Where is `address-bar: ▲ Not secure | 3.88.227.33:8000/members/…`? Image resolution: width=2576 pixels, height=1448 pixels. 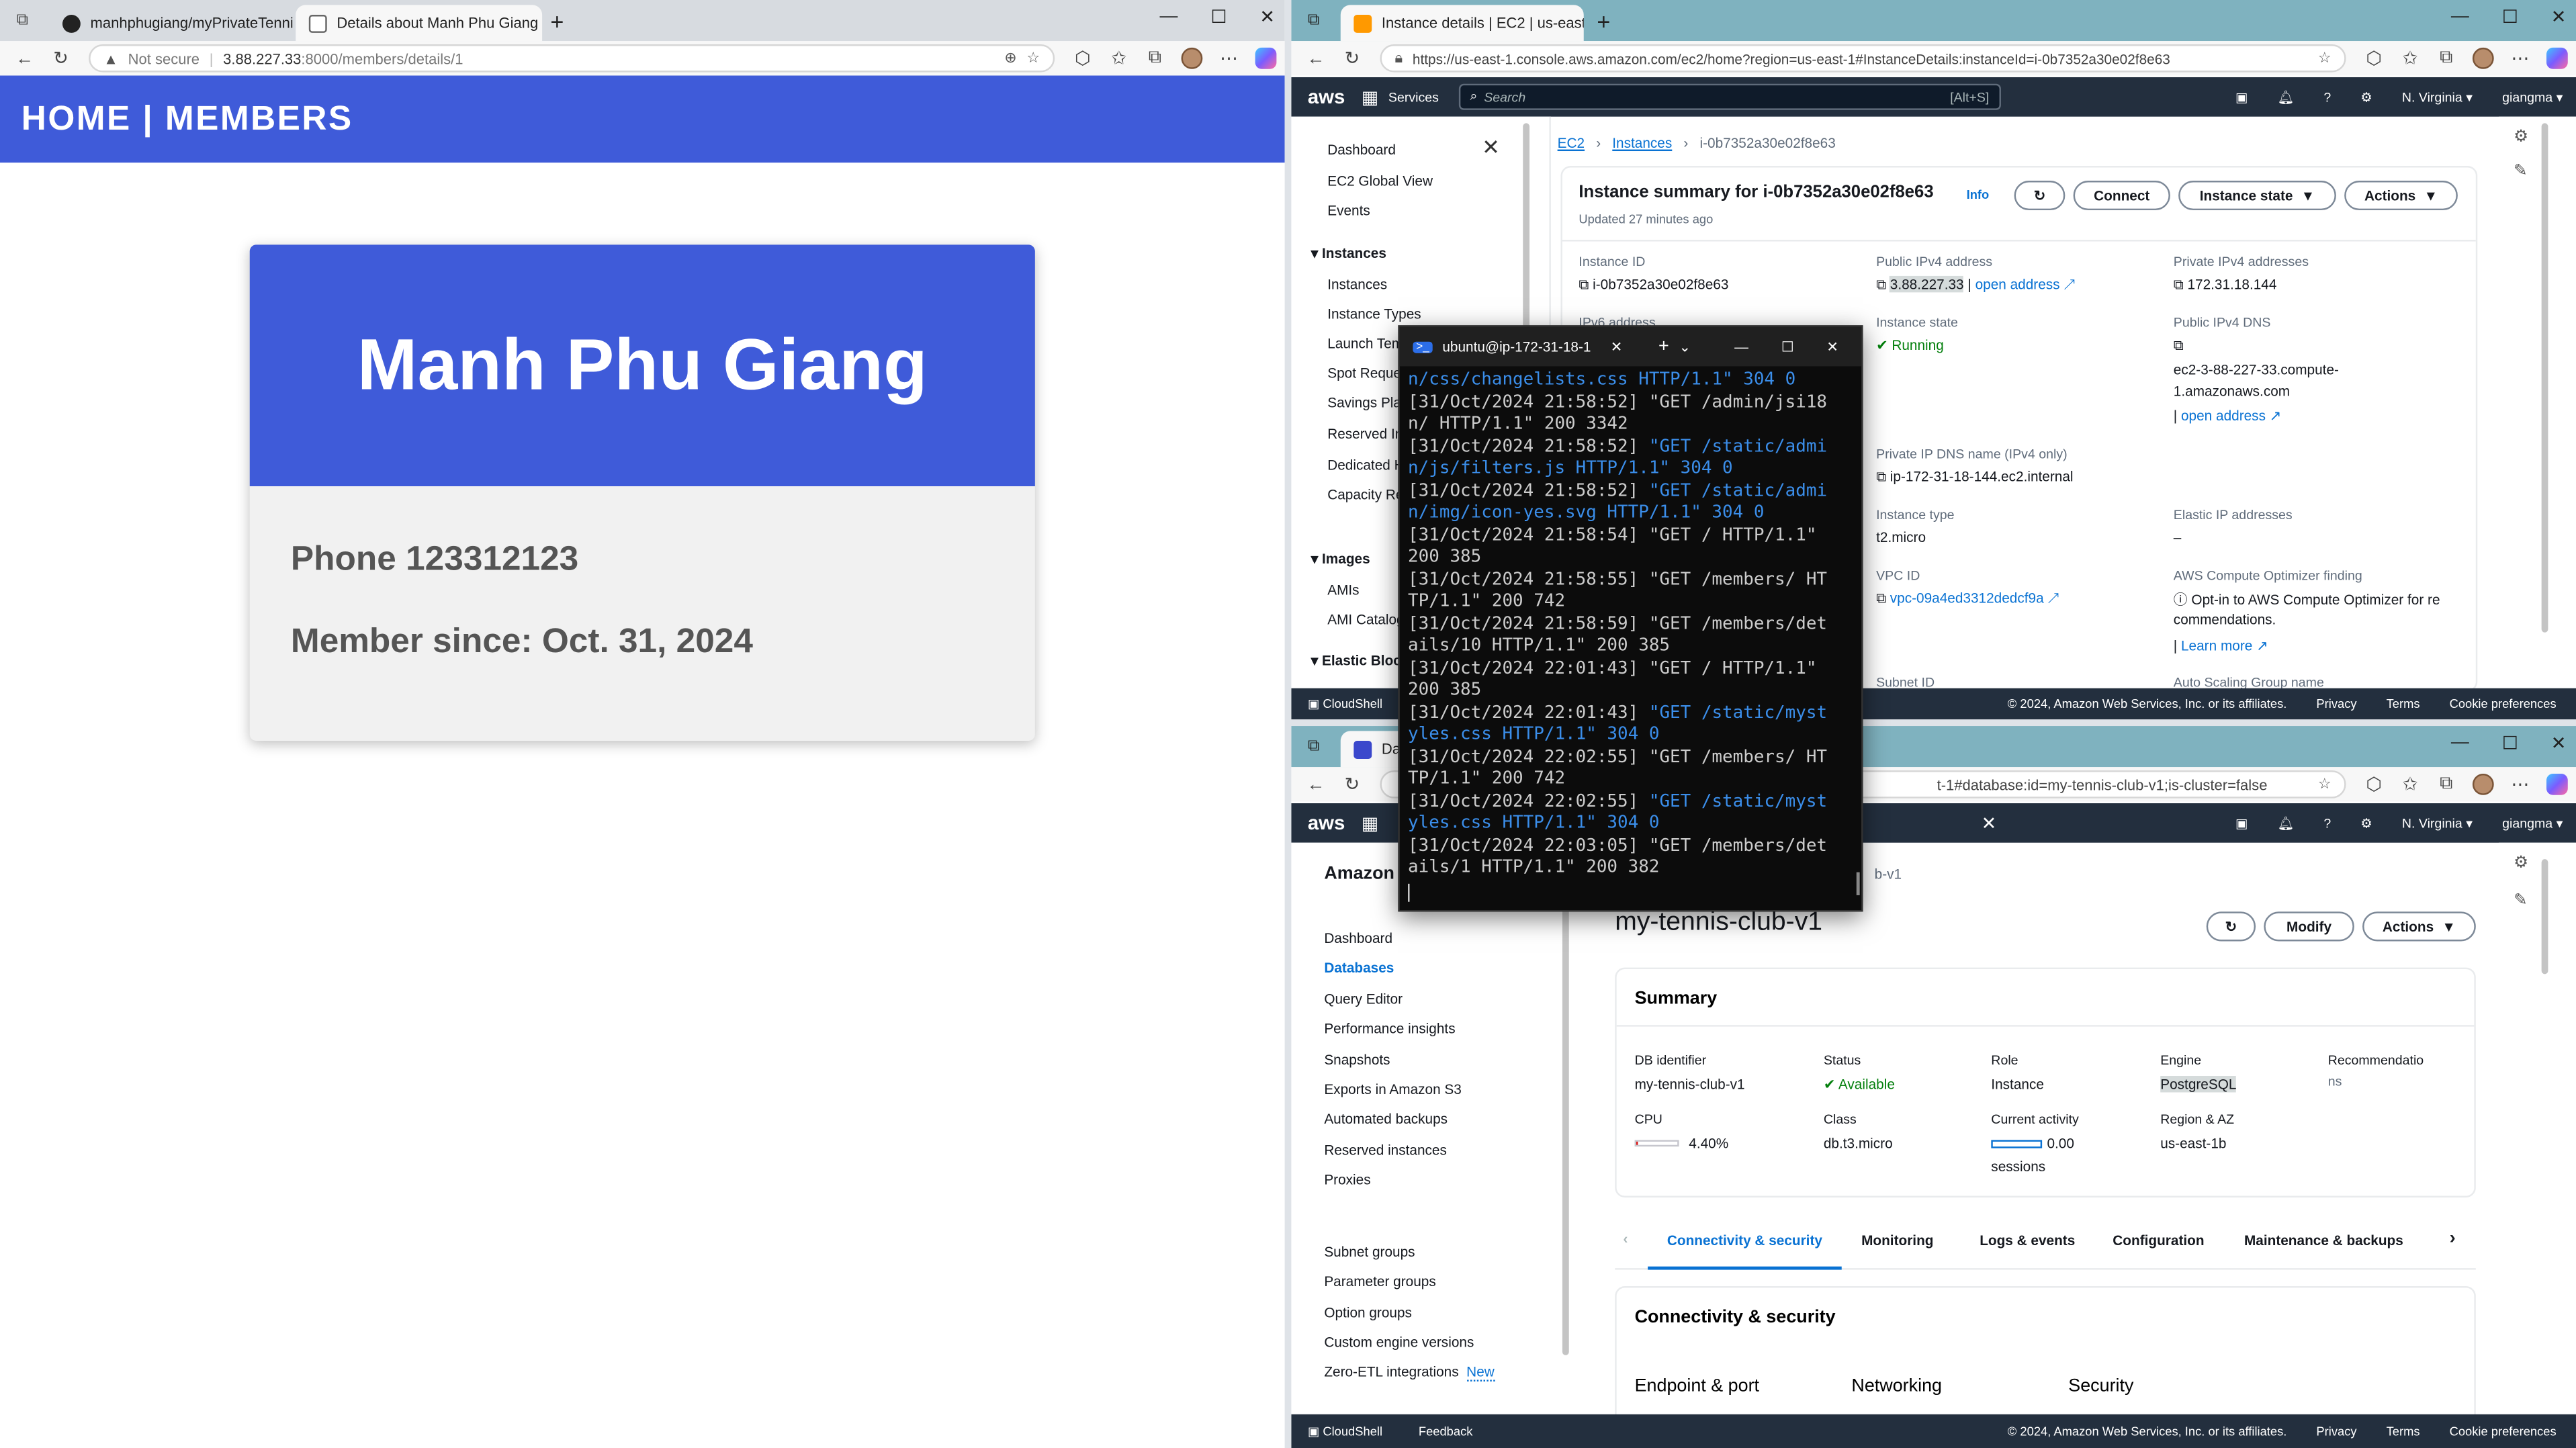 address-bar: ▲ Not secure | 3.88.227.33:8000/members/… is located at coordinates (572, 59).